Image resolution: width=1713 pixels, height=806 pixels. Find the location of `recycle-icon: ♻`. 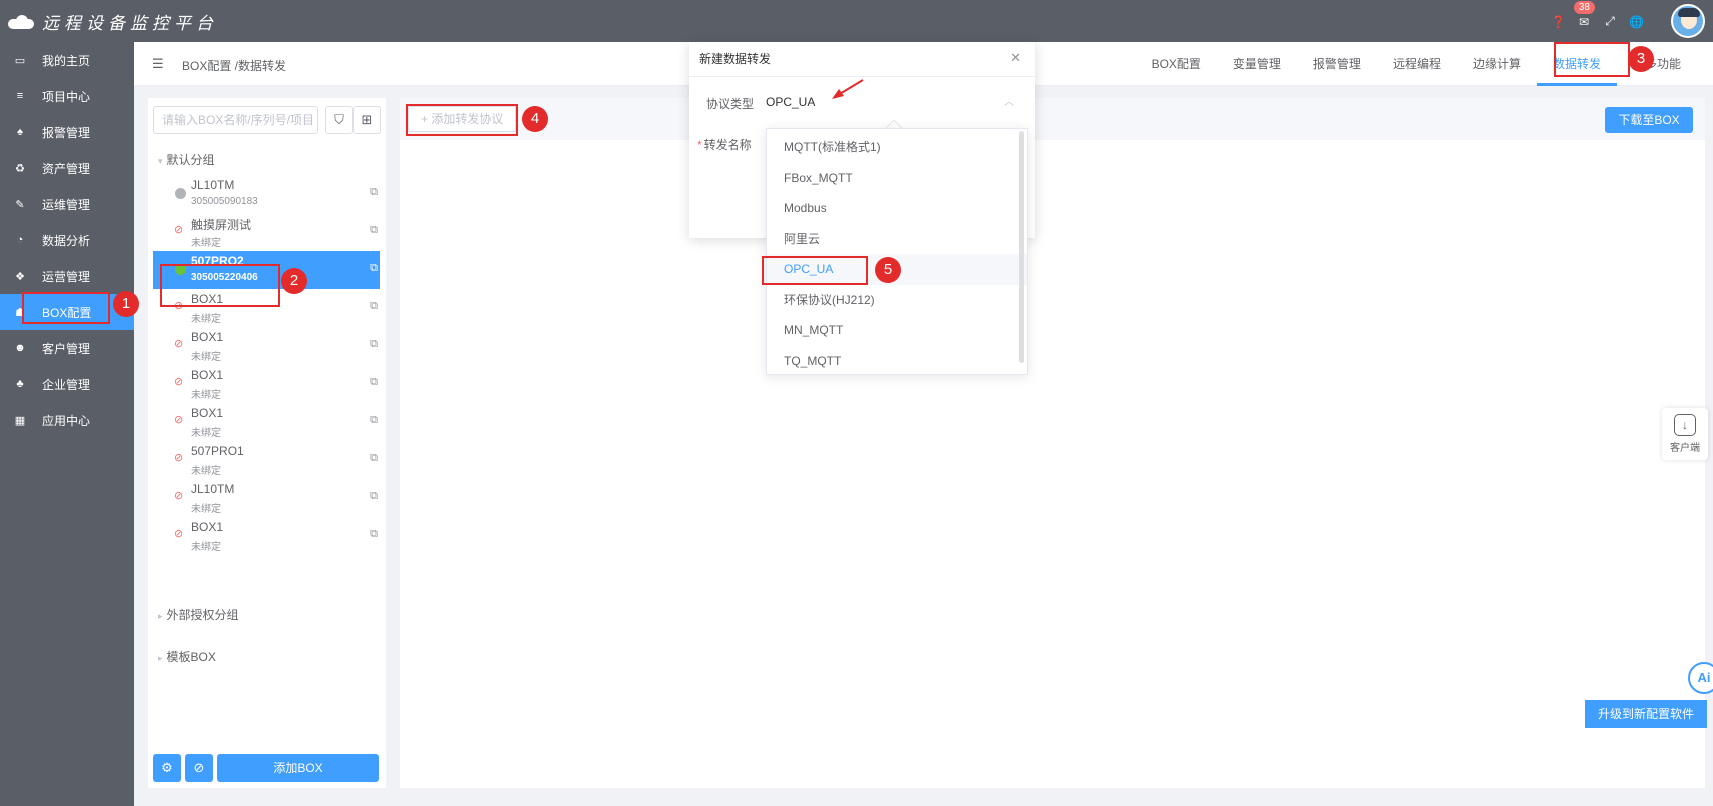

recycle-icon: ♻ is located at coordinates (20, 168).